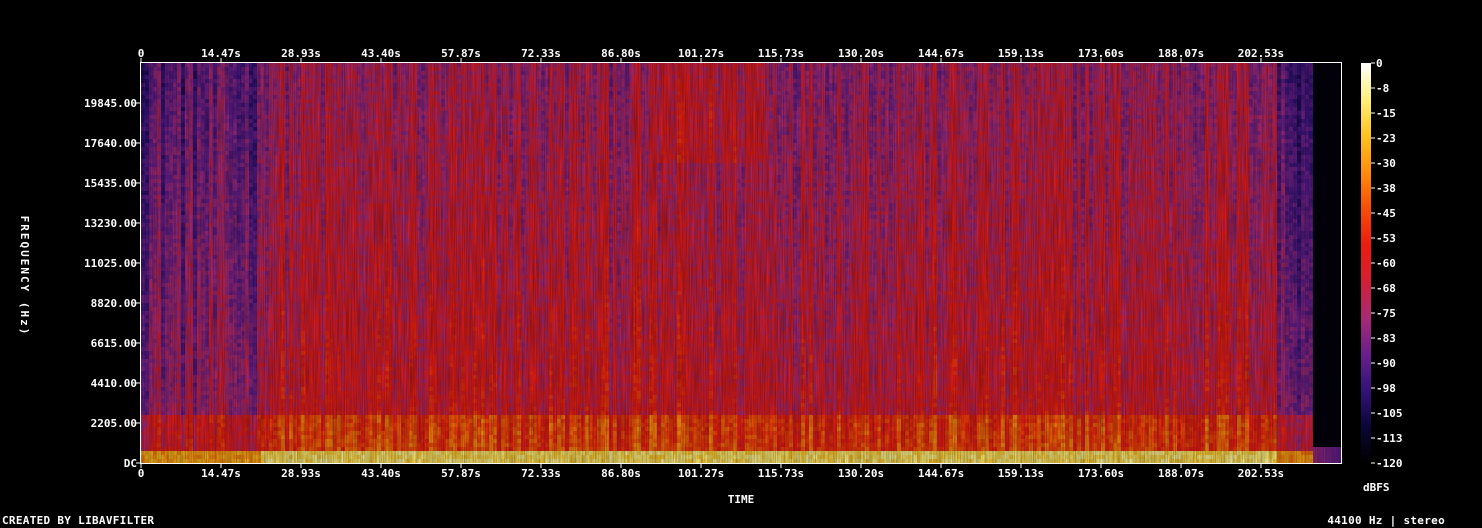  Describe the element at coordinates (461, 53) in the screenshot. I see `x-tick-label-top: 57.87s` at that location.